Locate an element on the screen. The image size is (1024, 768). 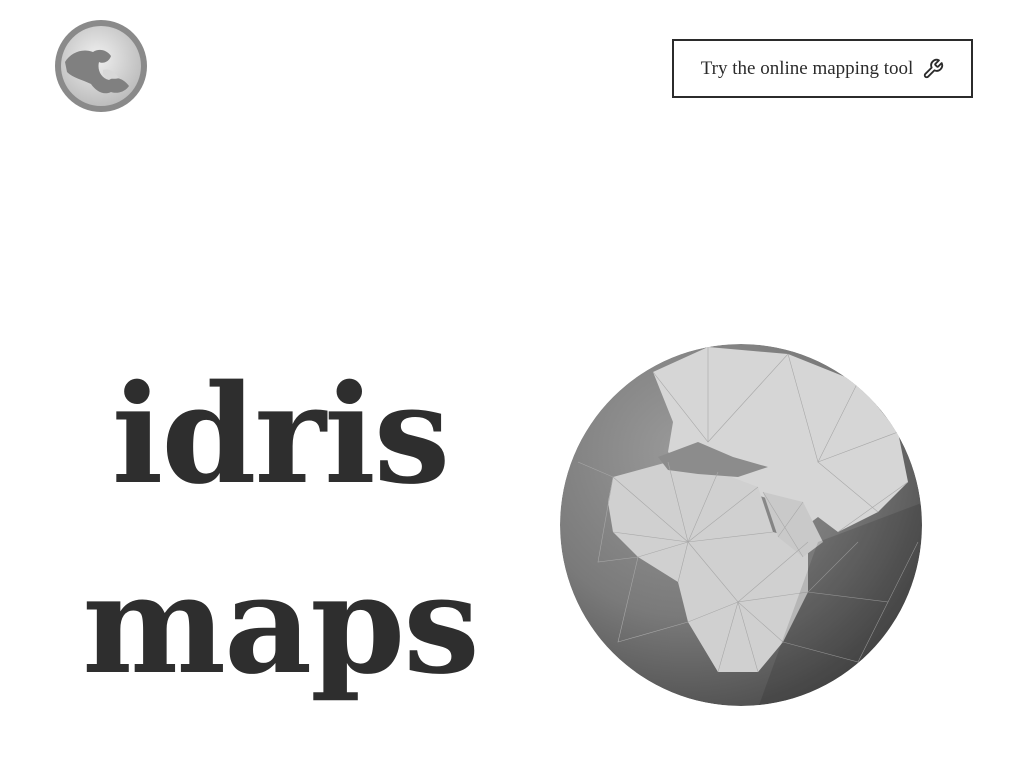
wrench-icon is located at coordinates (933, 69).